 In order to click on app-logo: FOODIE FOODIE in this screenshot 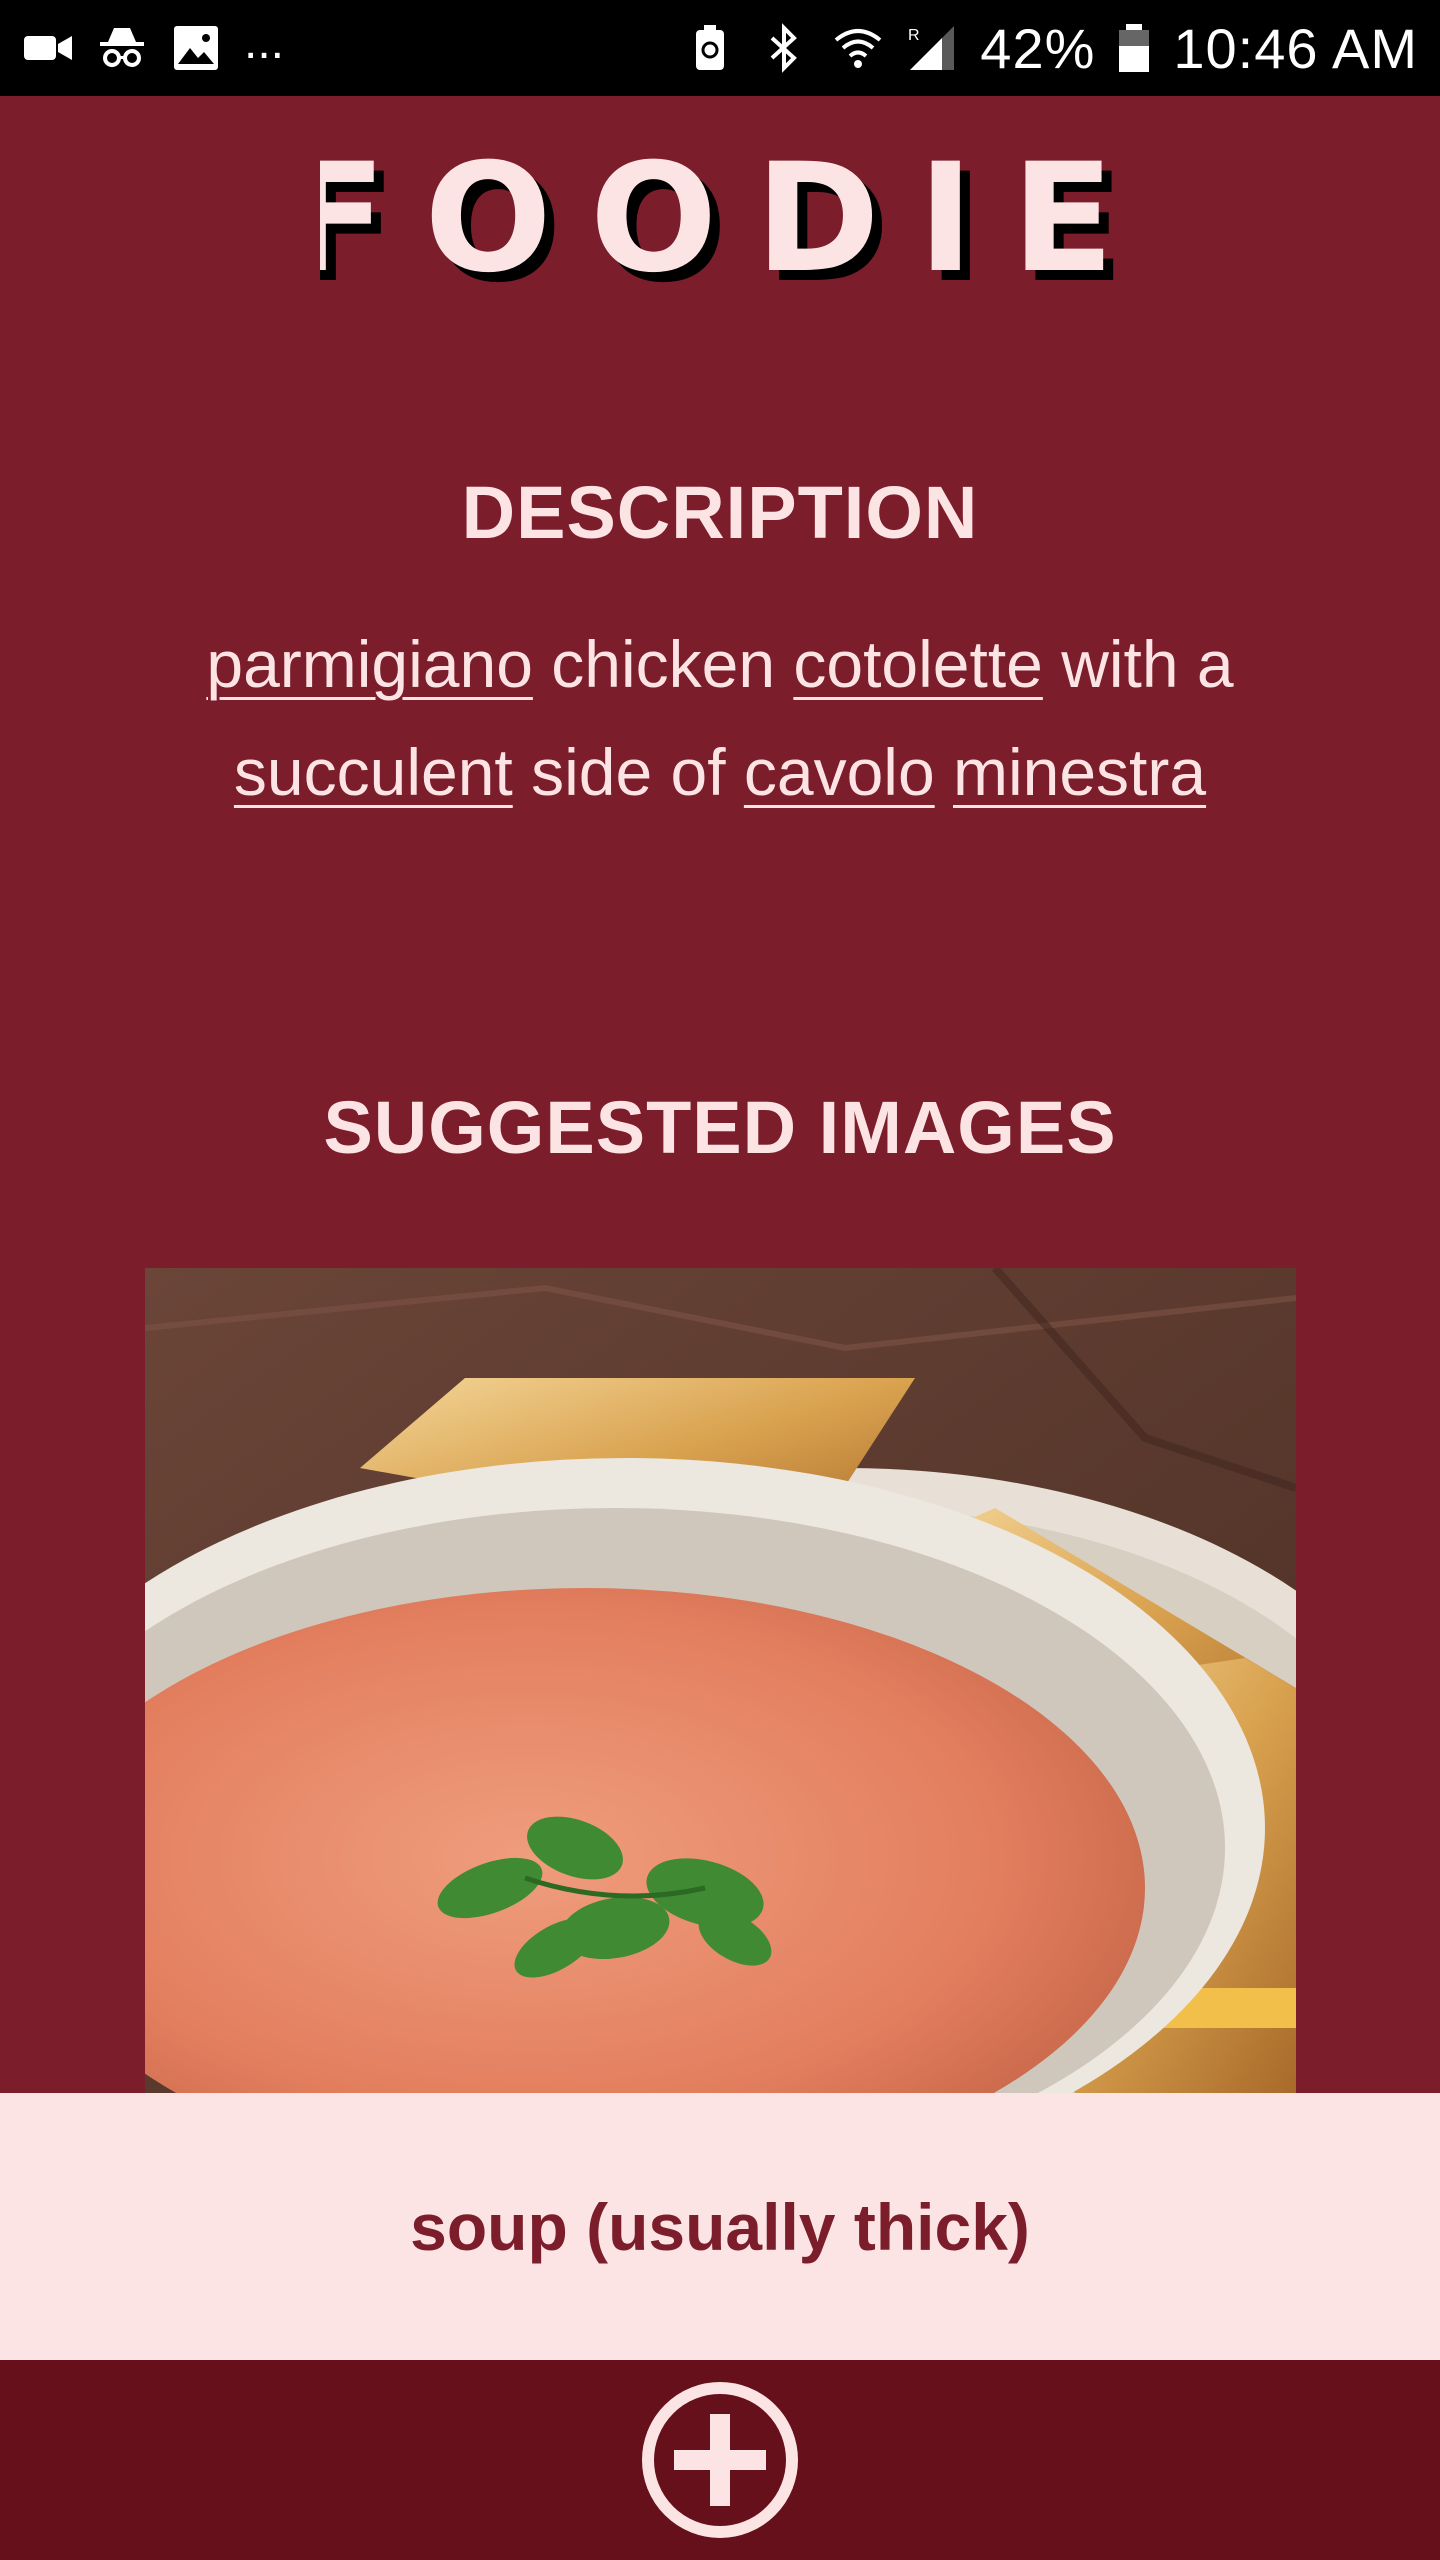, I will do `click(720, 230)`.